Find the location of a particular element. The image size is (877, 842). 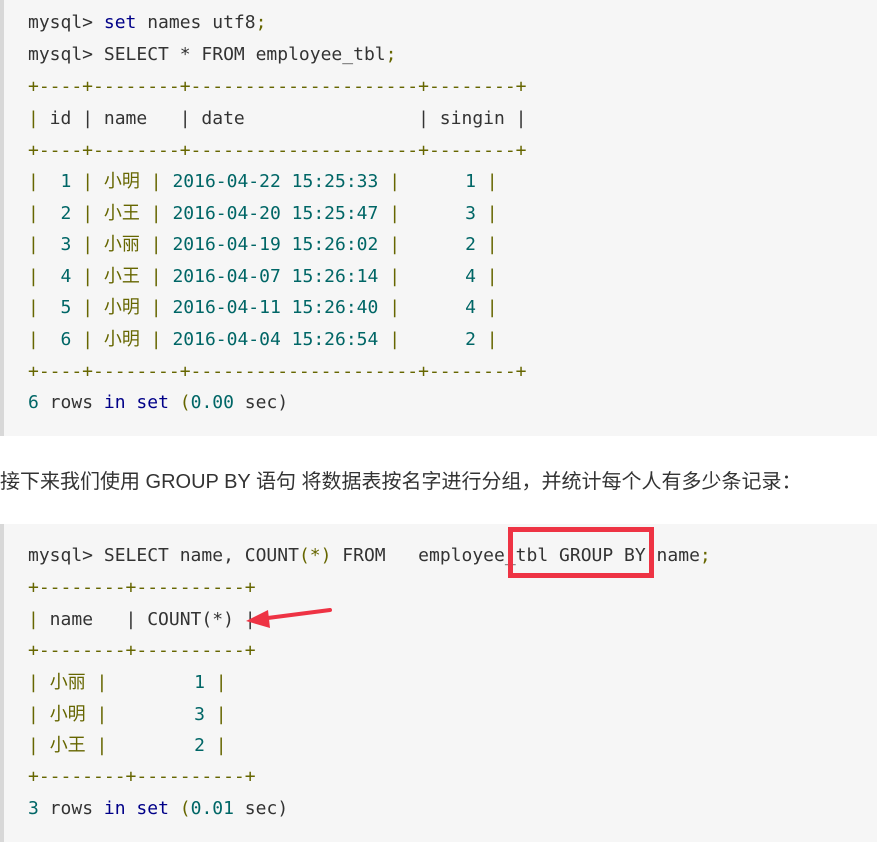

red-arrow-icon is located at coordinates (289, 618).